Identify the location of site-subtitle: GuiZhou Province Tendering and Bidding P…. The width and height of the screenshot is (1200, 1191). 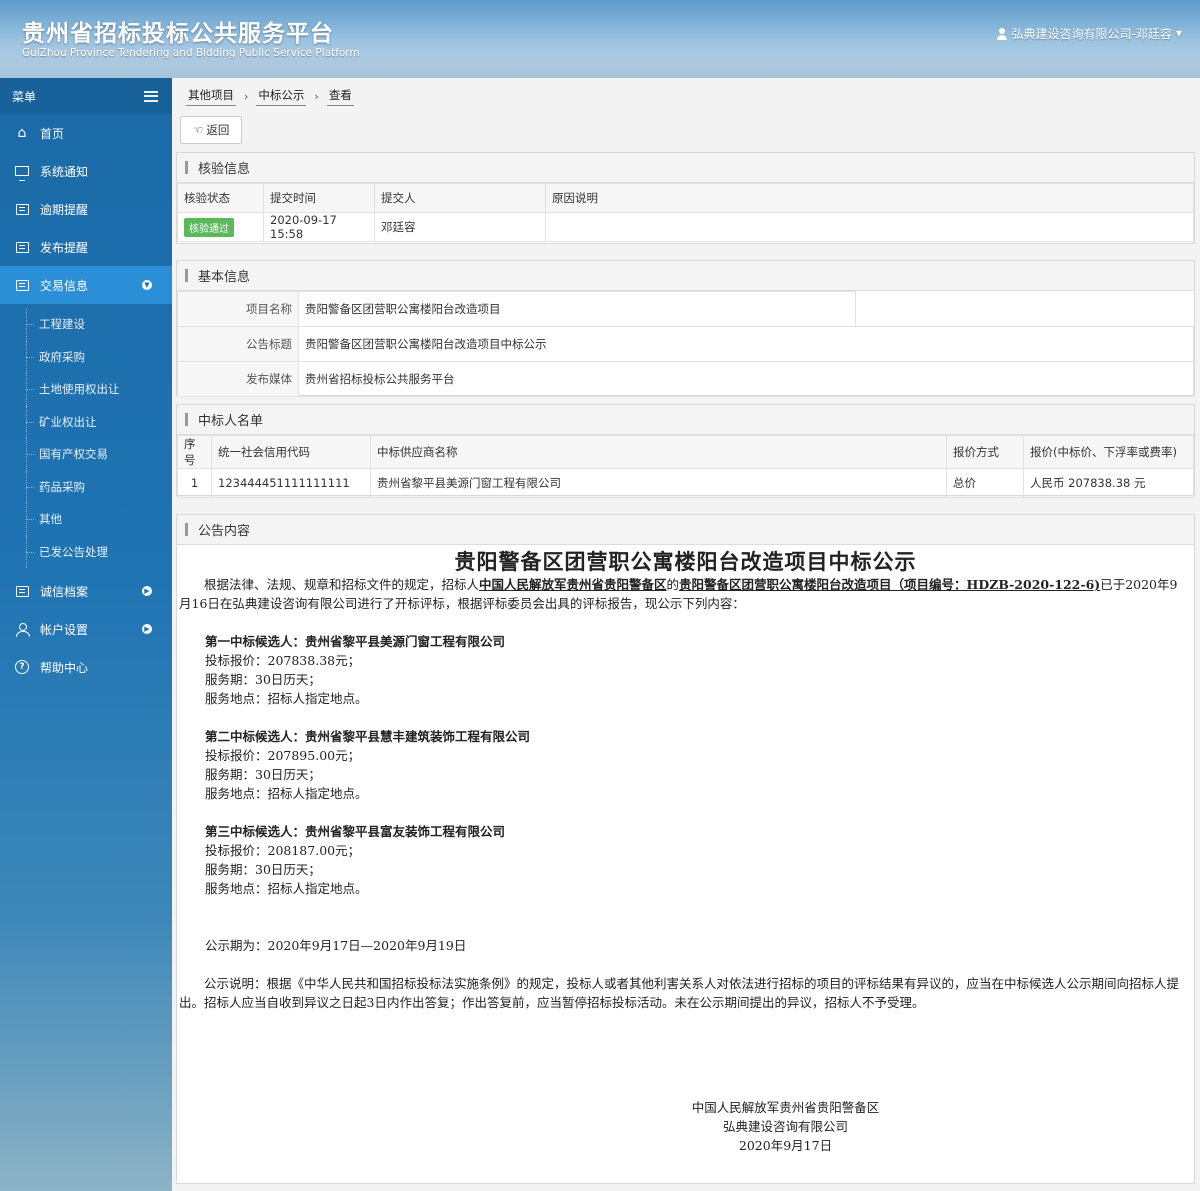
(191, 53).